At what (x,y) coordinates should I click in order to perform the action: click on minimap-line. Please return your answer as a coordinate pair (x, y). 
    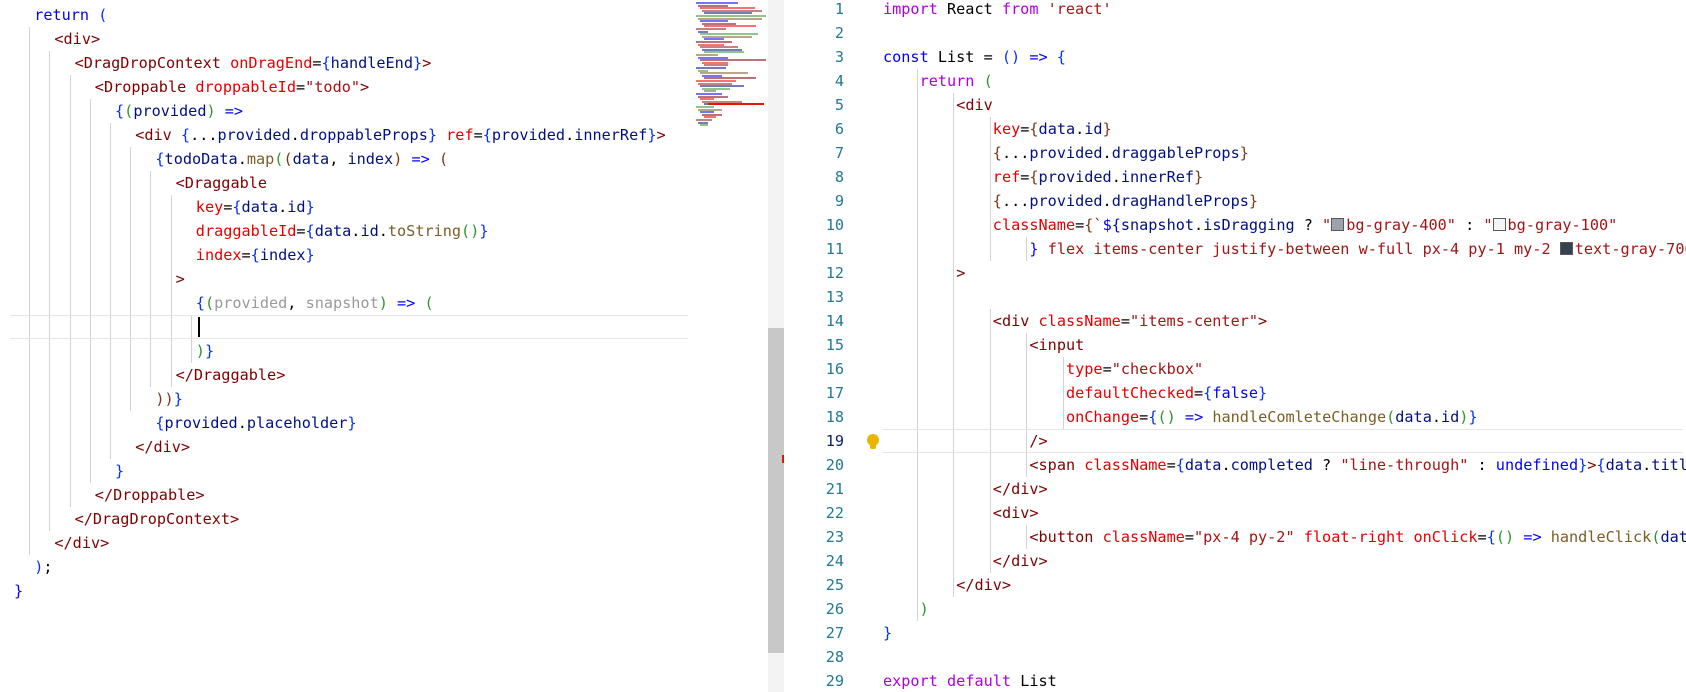
    Looking at the image, I should click on (704, 125).